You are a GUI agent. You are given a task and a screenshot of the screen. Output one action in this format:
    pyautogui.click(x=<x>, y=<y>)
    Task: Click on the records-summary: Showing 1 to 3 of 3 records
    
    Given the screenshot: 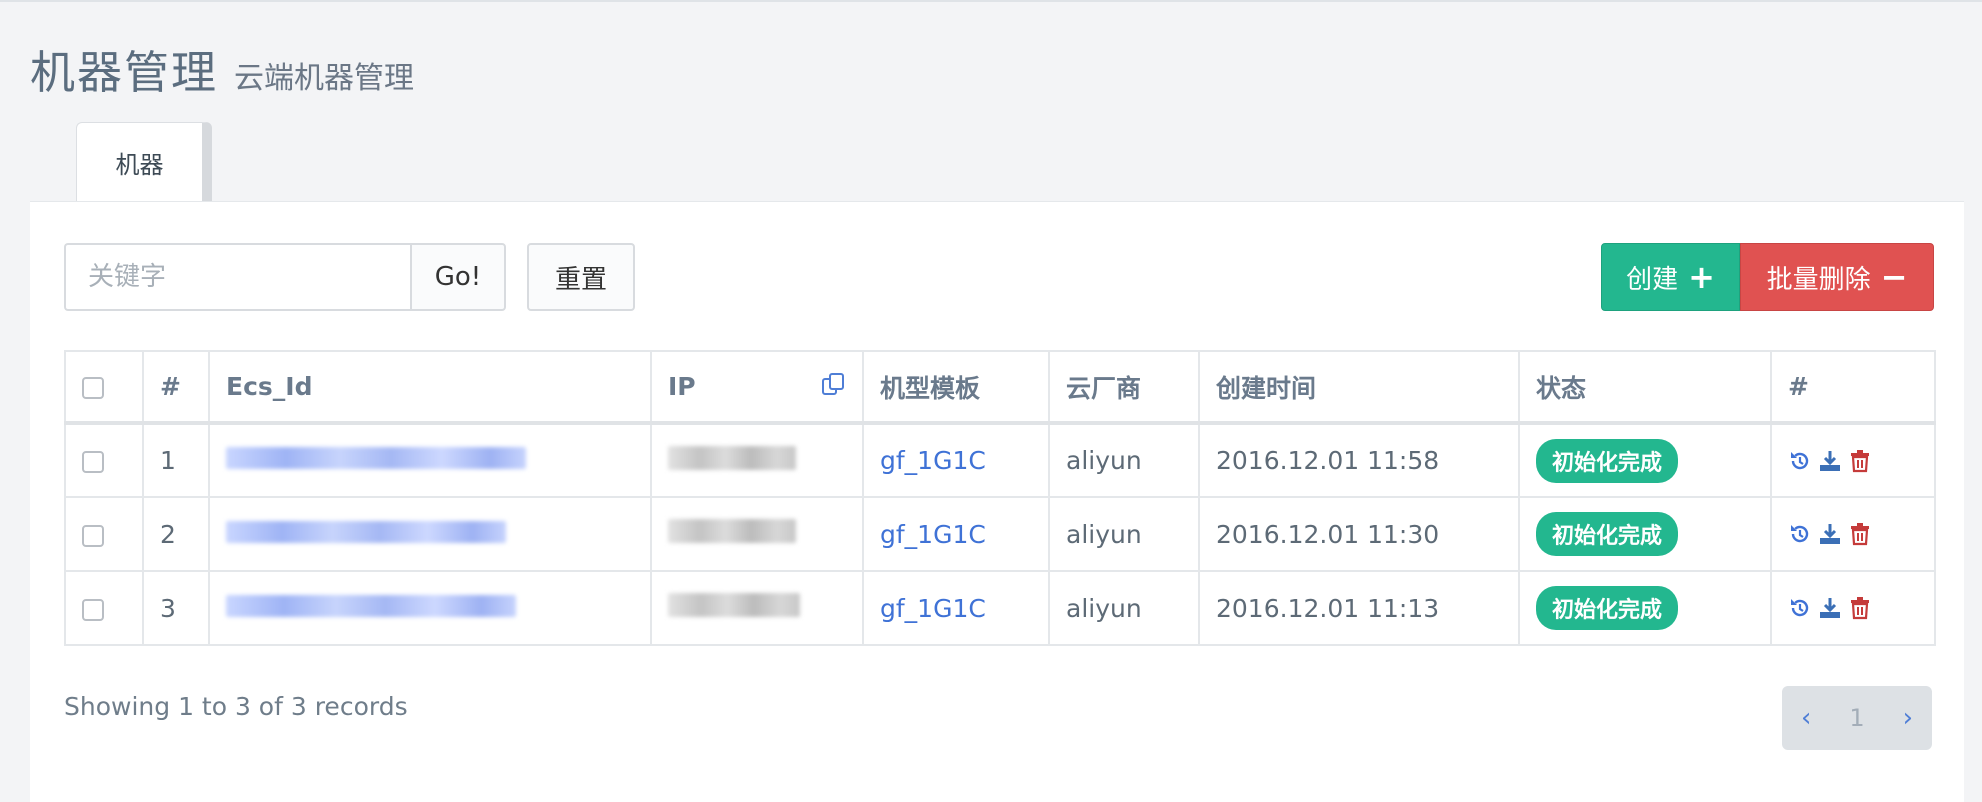 What is the action you would take?
    pyautogui.click(x=236, y=706)
    